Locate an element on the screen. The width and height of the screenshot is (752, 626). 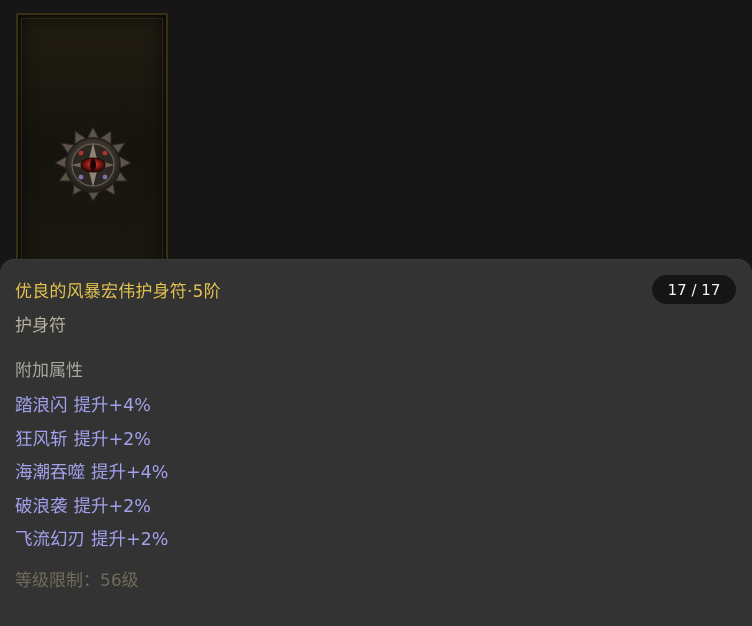
storm-amulet-icon is located at coordinates (93, 163).